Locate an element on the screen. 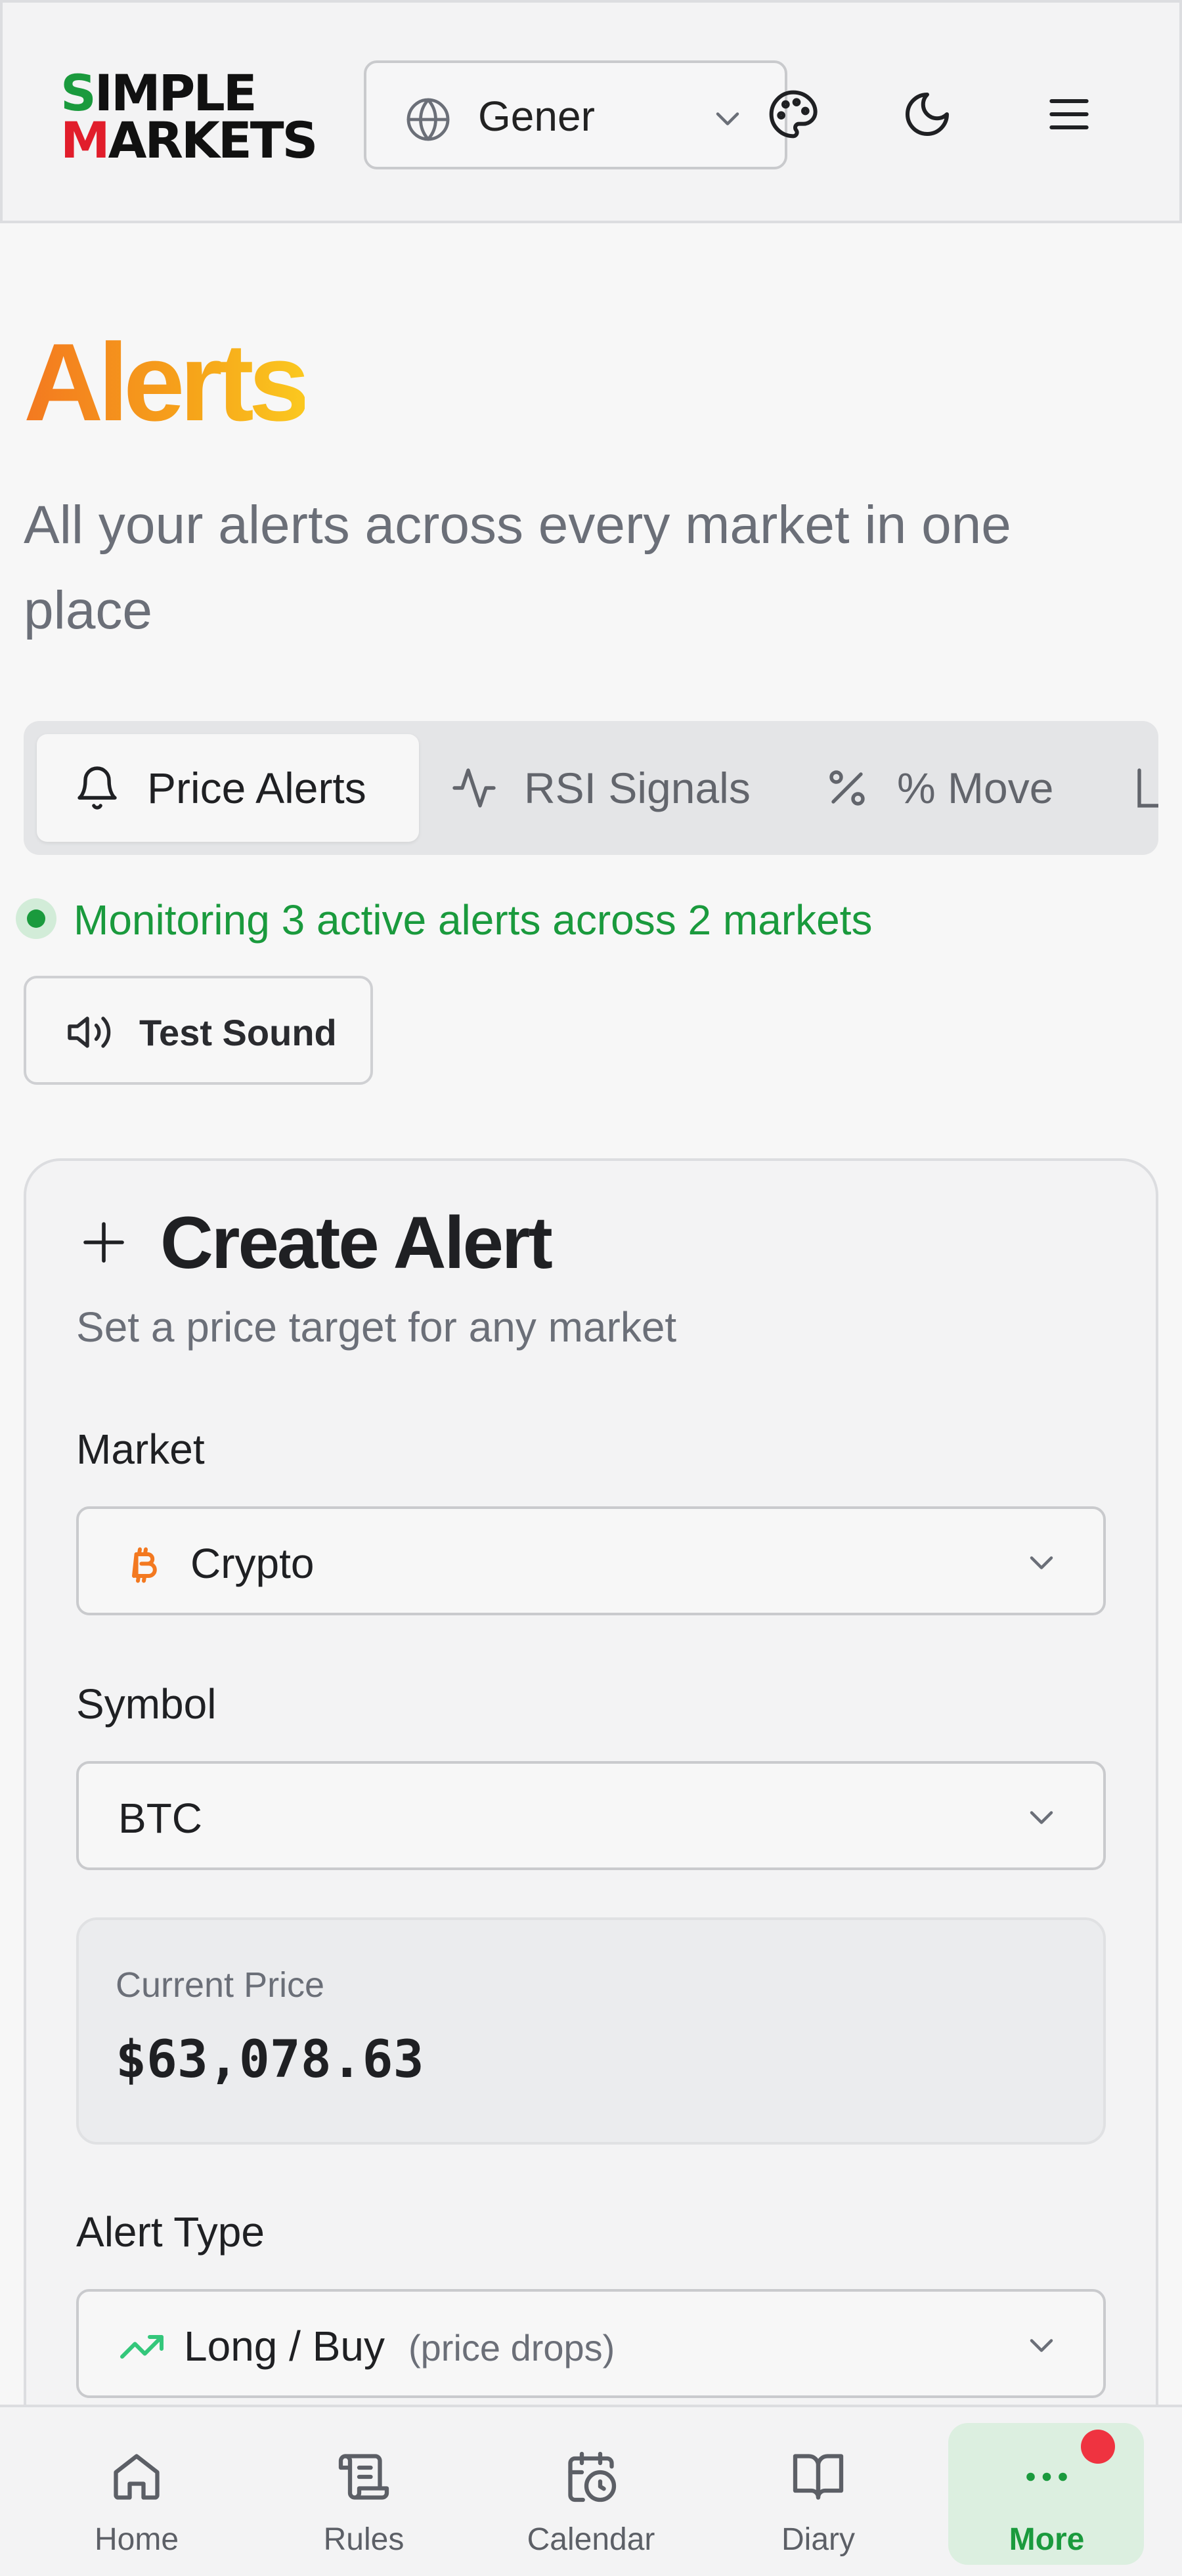  alert-type-label: Alert Type is located at coordinates (170, 2232).